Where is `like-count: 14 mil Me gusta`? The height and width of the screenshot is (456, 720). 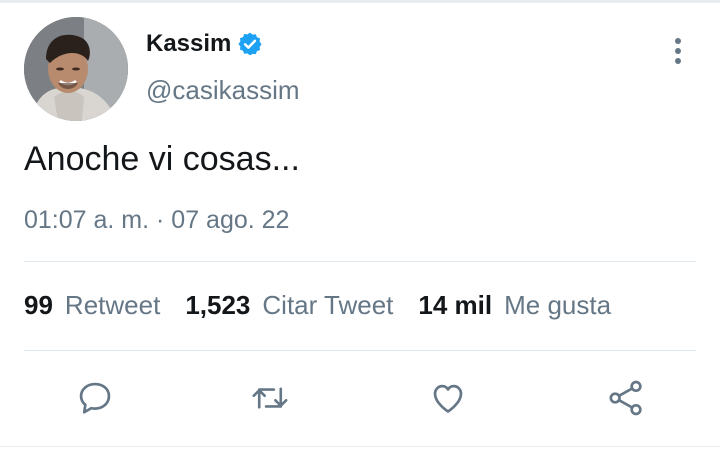 like-count: 14 mil Me gusta is located at coordinates (514, 305).